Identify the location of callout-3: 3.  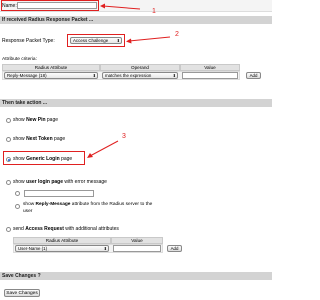
(124, 136).